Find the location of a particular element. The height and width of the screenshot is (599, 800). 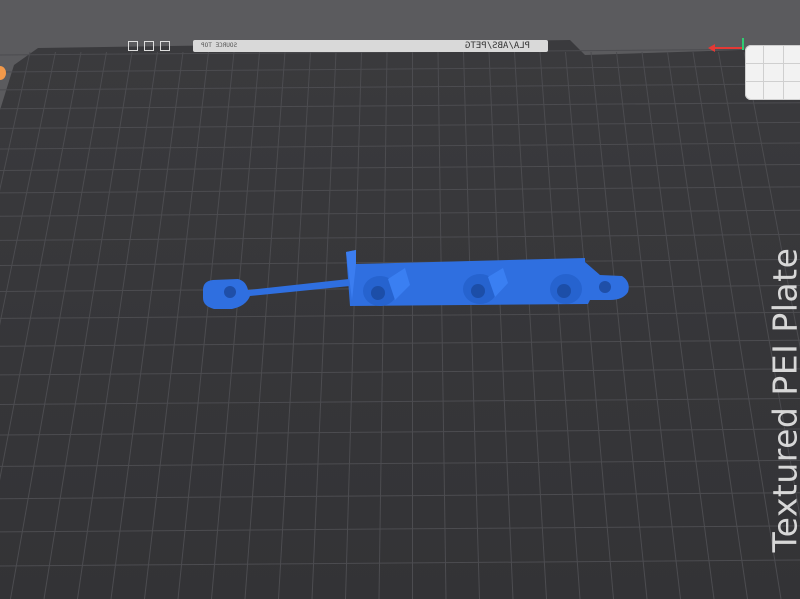

view-cube-icon is located at coordinates (772, 72).